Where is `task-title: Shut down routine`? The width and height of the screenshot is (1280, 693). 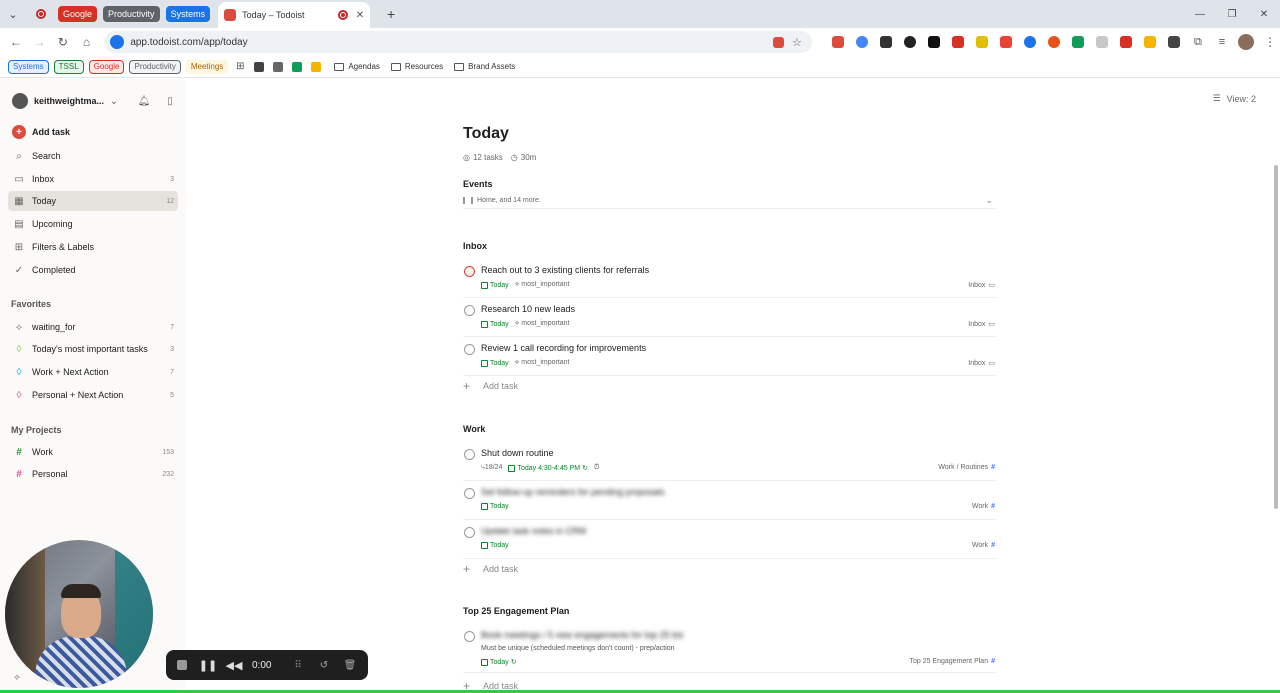 task-title: Shut down routine is located at coordinates (517, 453).